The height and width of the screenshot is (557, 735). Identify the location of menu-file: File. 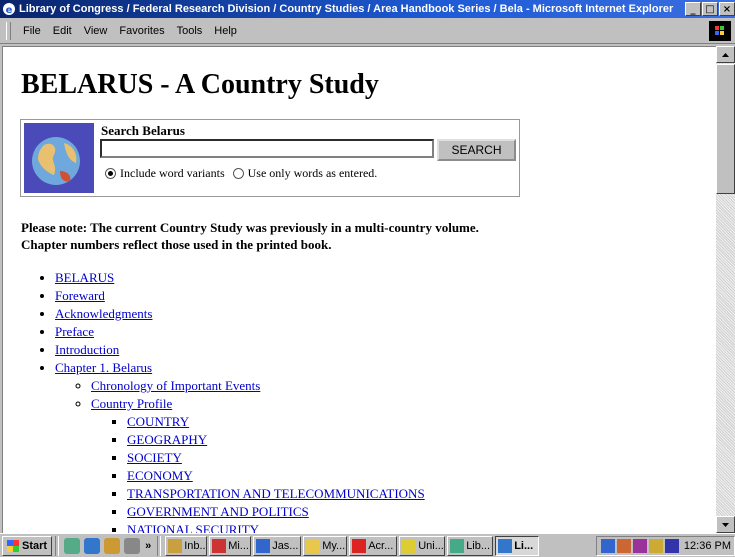
(32, 31).